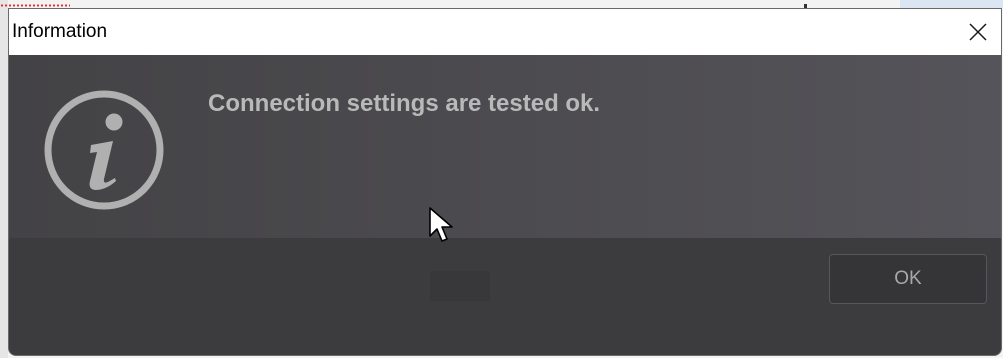  I want to click on close-button, so click(978, 32).